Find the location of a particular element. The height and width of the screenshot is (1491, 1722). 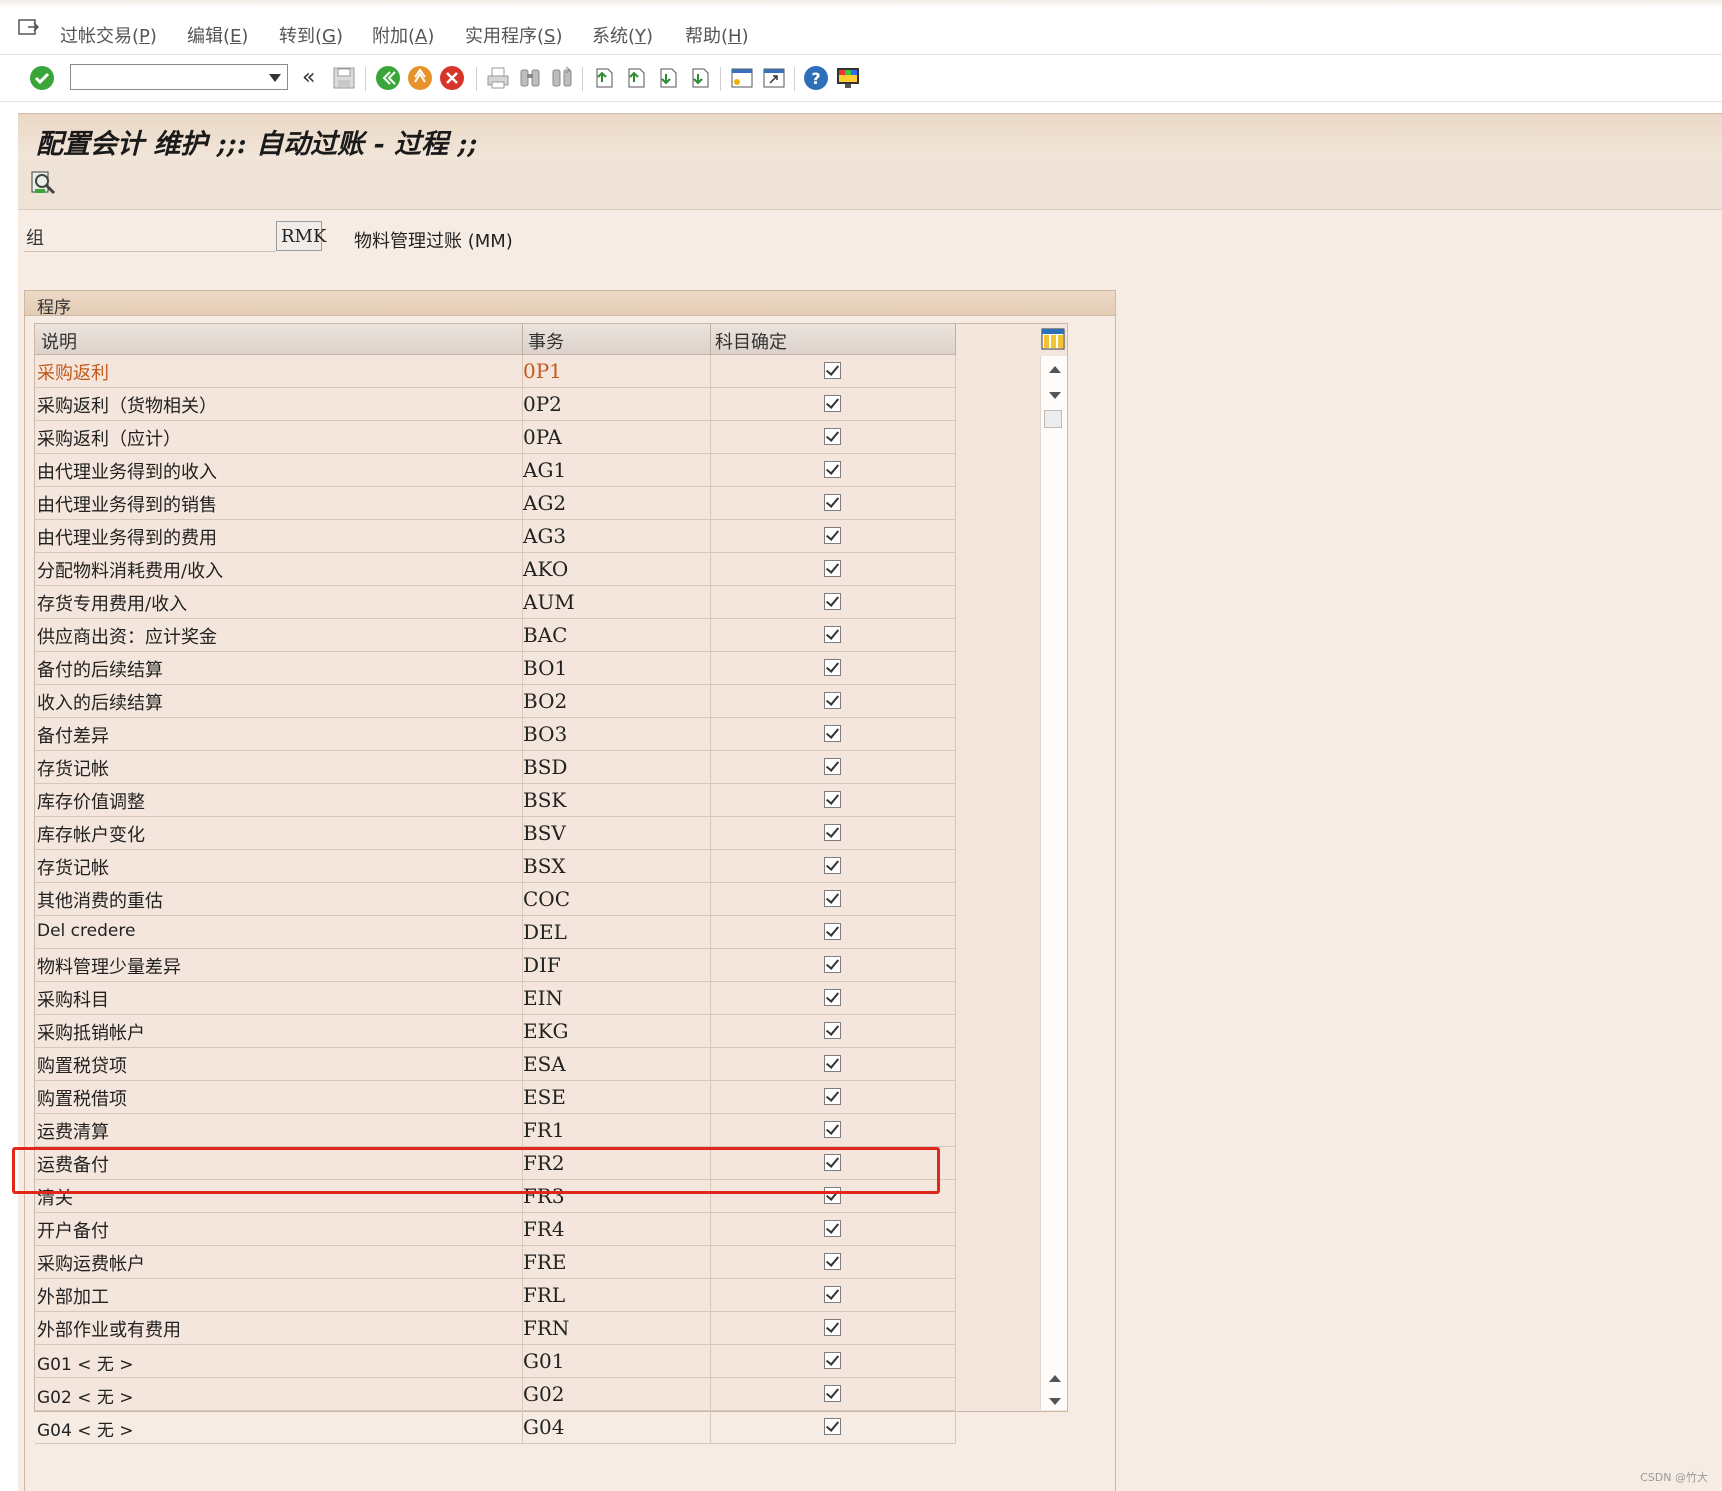

command-input is located at coordinates (168, 78).